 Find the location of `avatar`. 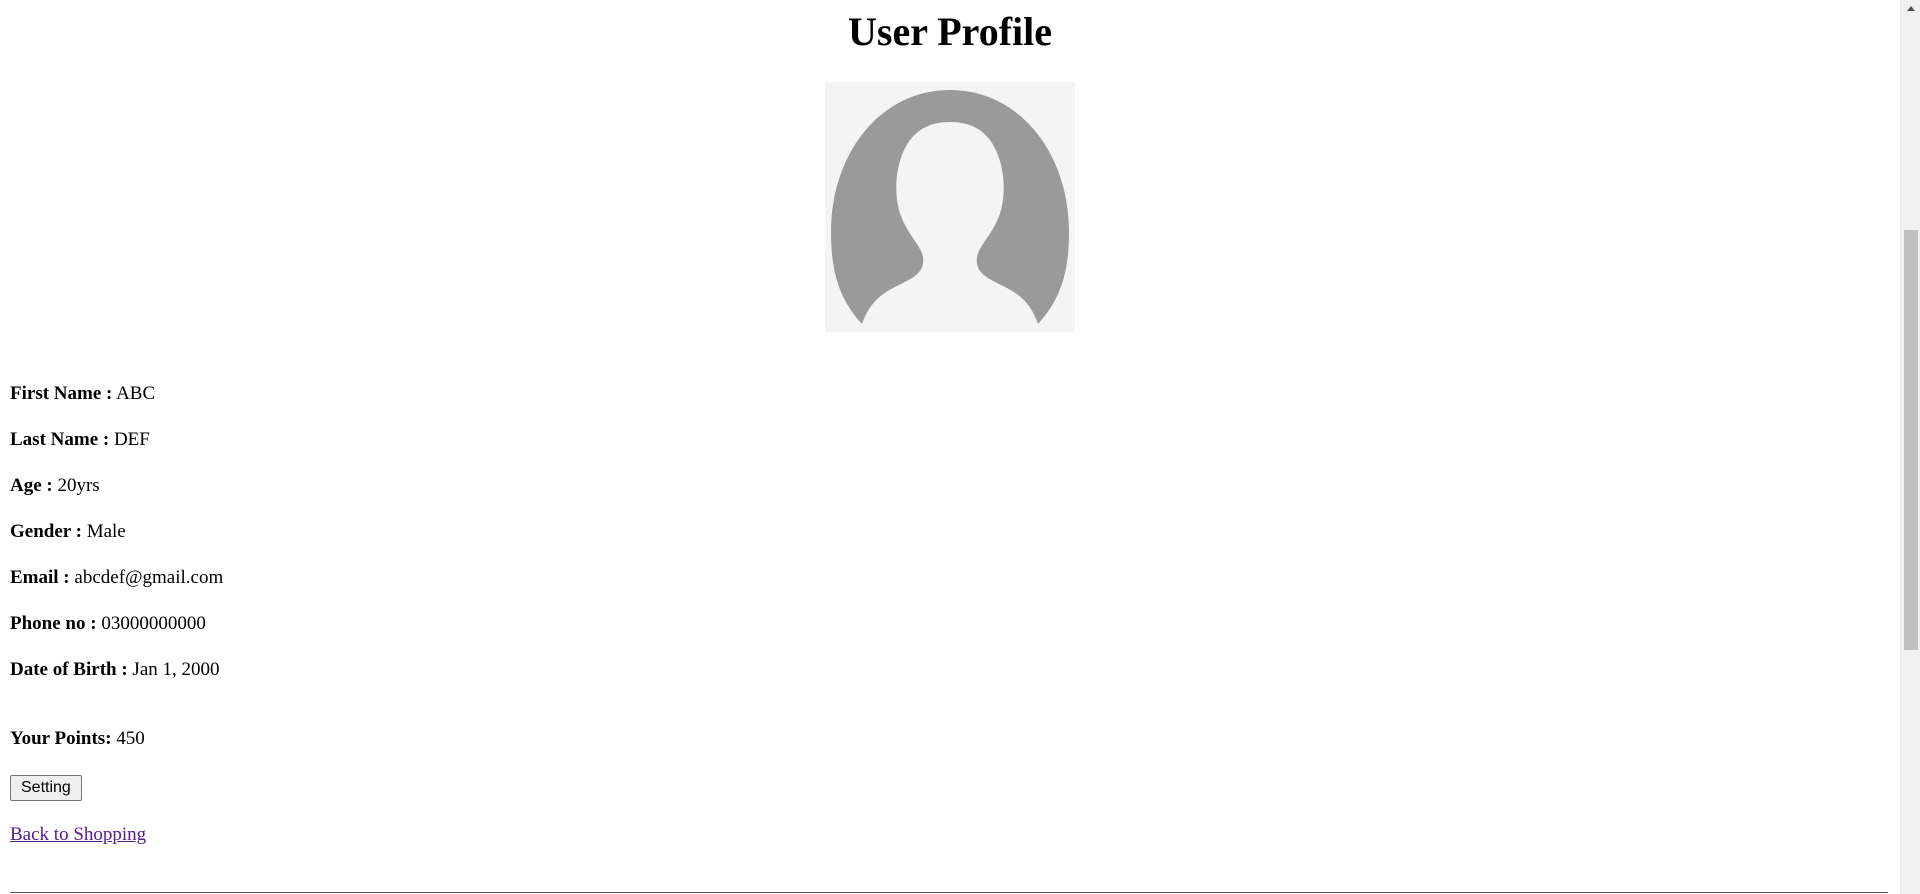

avatar is located at coordinates (950, 207).